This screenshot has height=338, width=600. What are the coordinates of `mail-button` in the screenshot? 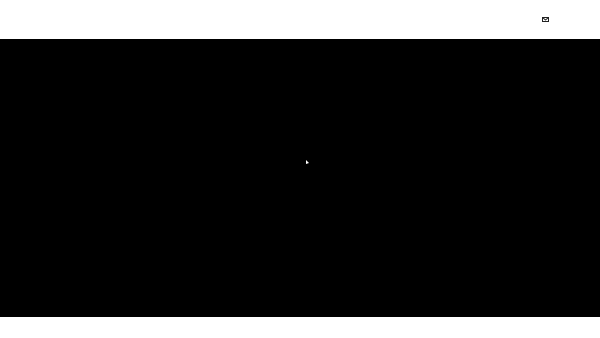 It's located at (545, 19).